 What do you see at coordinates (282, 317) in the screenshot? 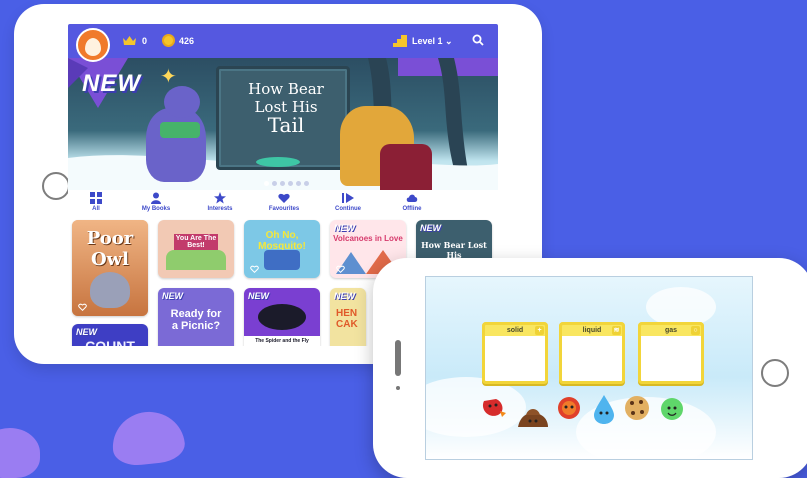
I see `book-card: NEW The Spider and the Fly` at bounding box center [282, 317].